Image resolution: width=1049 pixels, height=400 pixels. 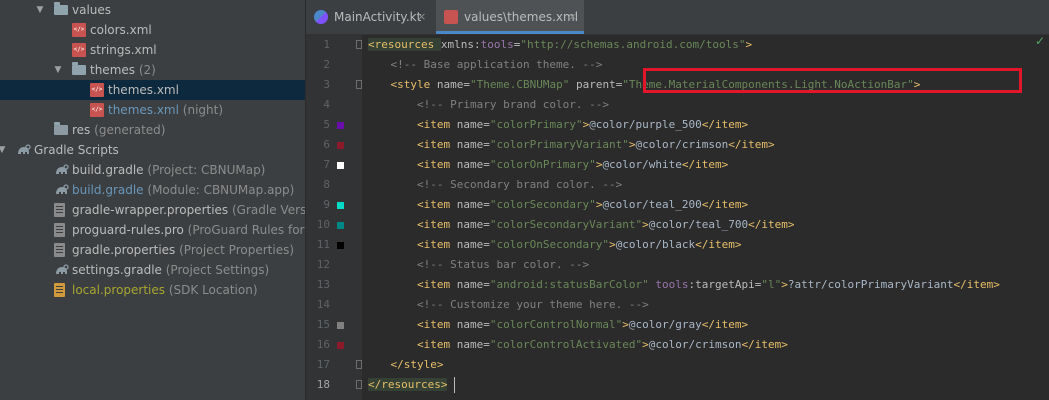 What do you see at coordinates (497, 44) in the screenshot?
I see `code-token: tools` at bounding box center [497, 44].